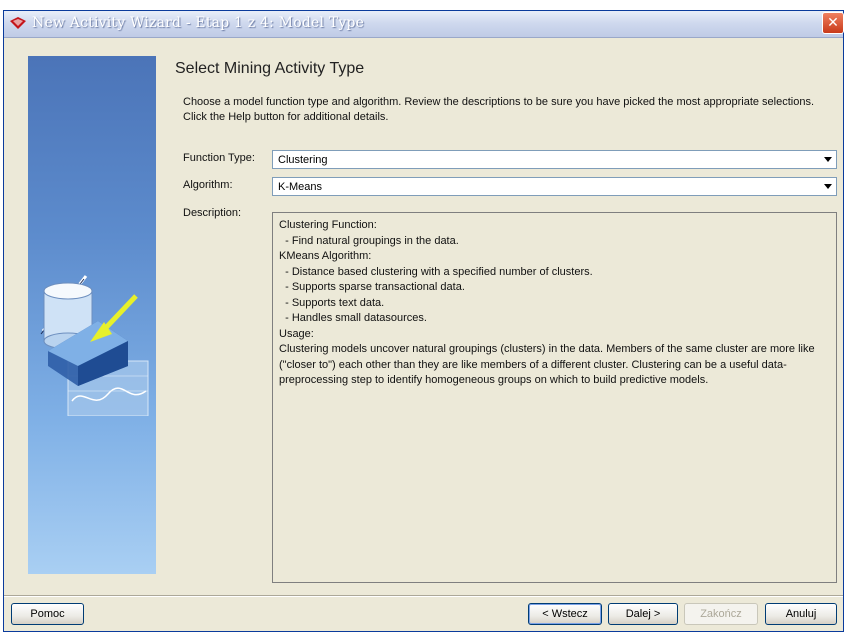  What do you see at coordinates (423, 596) in the screenshot?
I see `button-bar-divider` at bounding box center [423, 596].